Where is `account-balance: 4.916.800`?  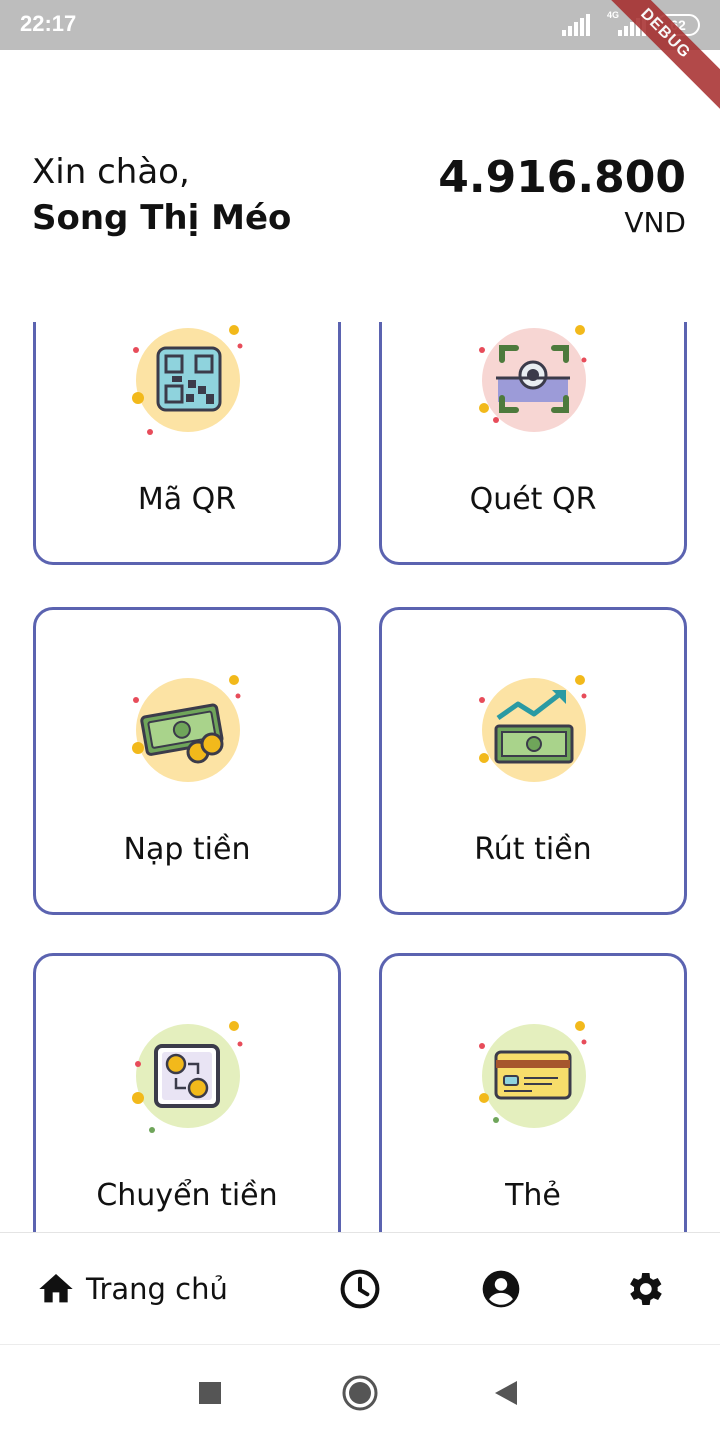
account-balance: 4.916.800 is located at coordinates (562, 177).